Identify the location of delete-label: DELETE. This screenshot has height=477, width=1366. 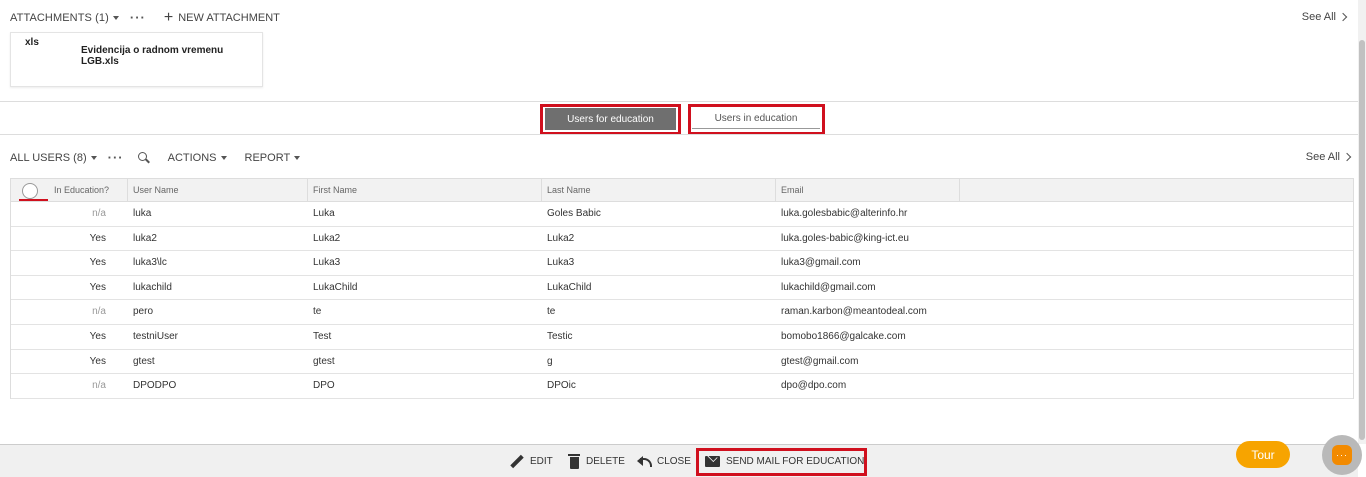
(605, 461).